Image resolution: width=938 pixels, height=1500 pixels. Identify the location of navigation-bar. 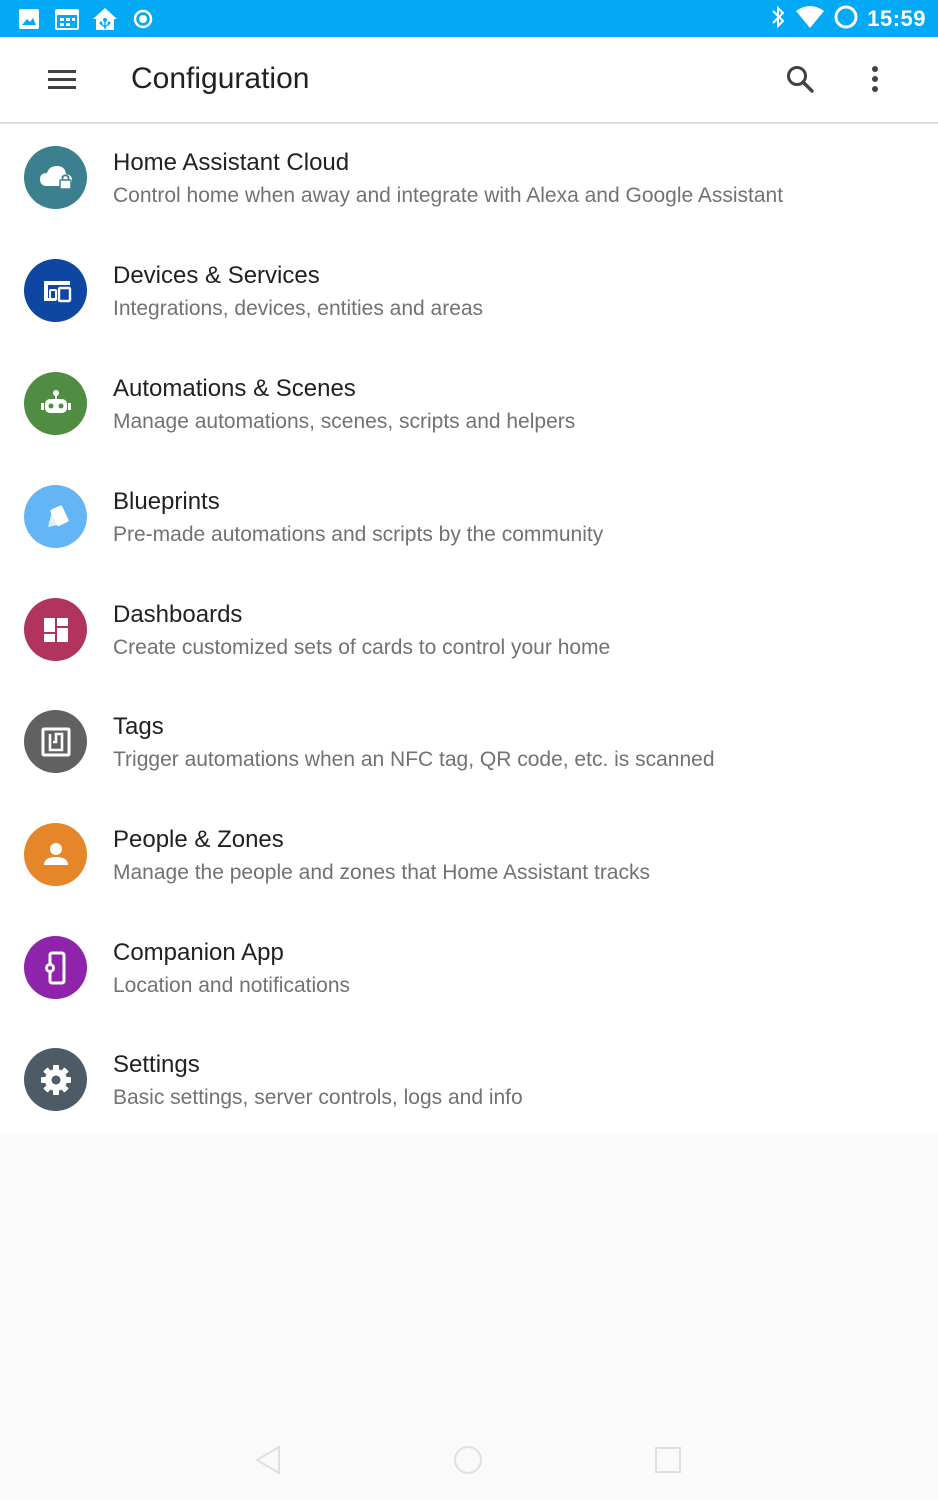
(469, 1460).